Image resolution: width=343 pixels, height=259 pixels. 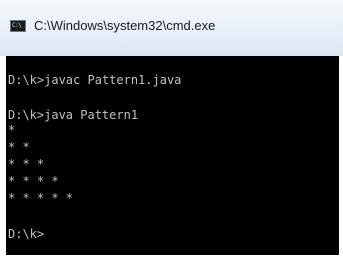 I want to click on cmd-icon: C:\, so click(x=18, y=26).